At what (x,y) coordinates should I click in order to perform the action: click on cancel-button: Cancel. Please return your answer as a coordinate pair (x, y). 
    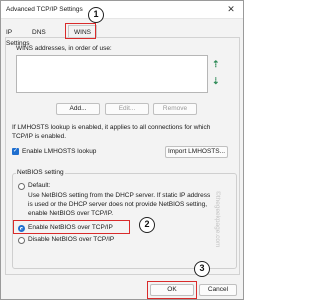
    Looking at the image, I should click on (218, 290).